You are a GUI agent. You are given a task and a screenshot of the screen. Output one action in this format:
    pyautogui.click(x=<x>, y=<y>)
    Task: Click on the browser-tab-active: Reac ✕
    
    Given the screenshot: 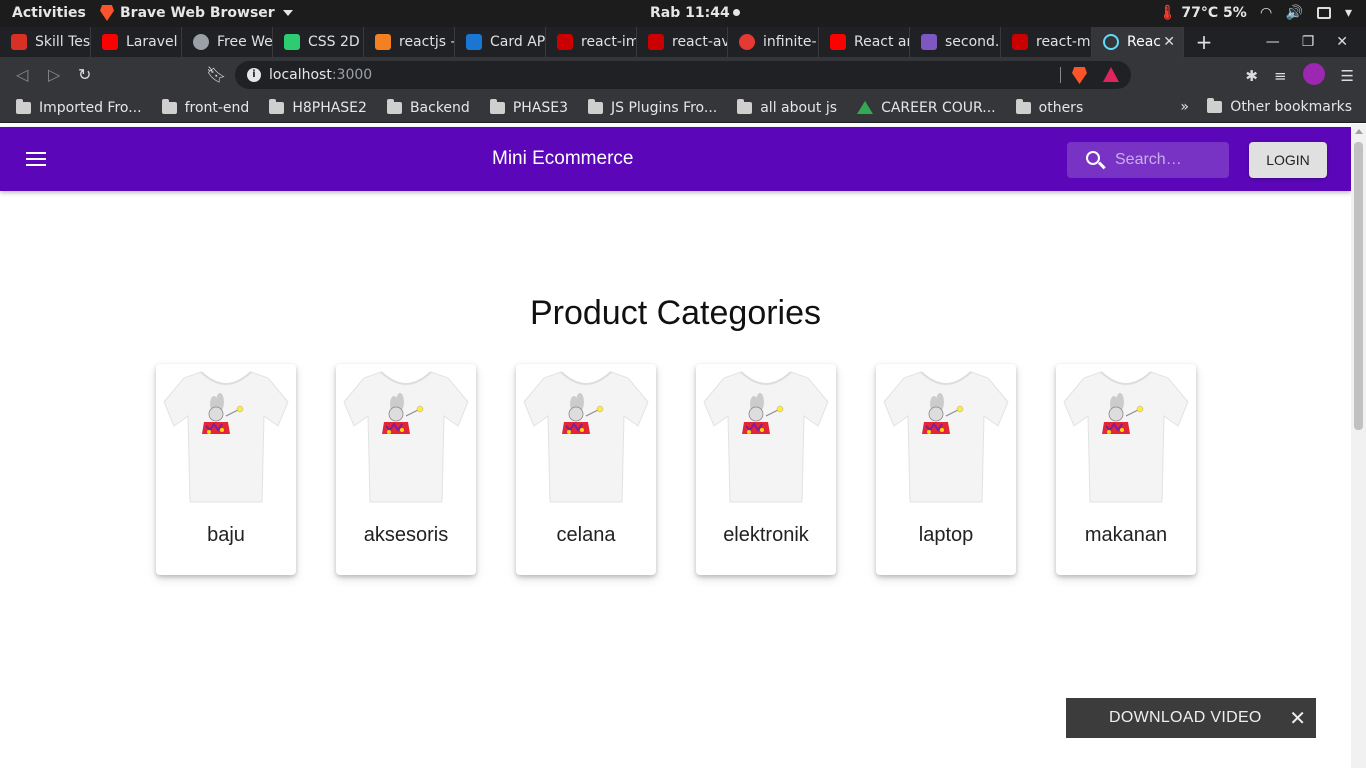 What is the action you would take?
    pyautogui.click(x=1138, y=42)
    